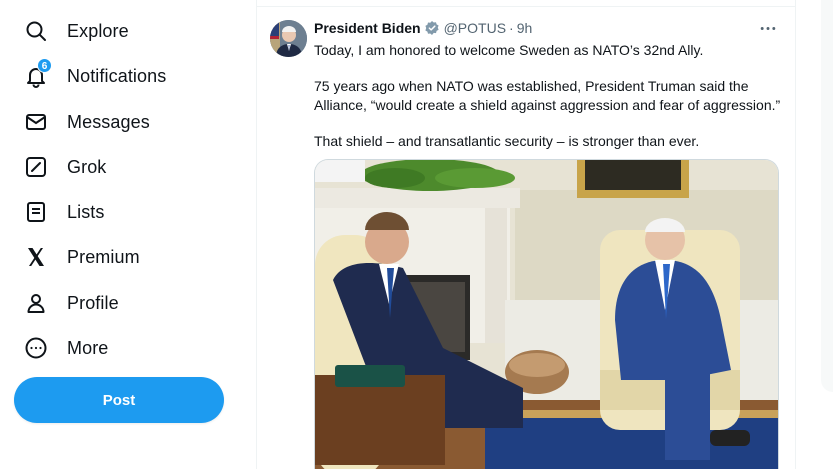 The width and height of the screenshot is (833, 469). What do you see at coordinates (44, 65) in the screenshot?
I see `notification-badge: 6` at bounding box center [44, 65].